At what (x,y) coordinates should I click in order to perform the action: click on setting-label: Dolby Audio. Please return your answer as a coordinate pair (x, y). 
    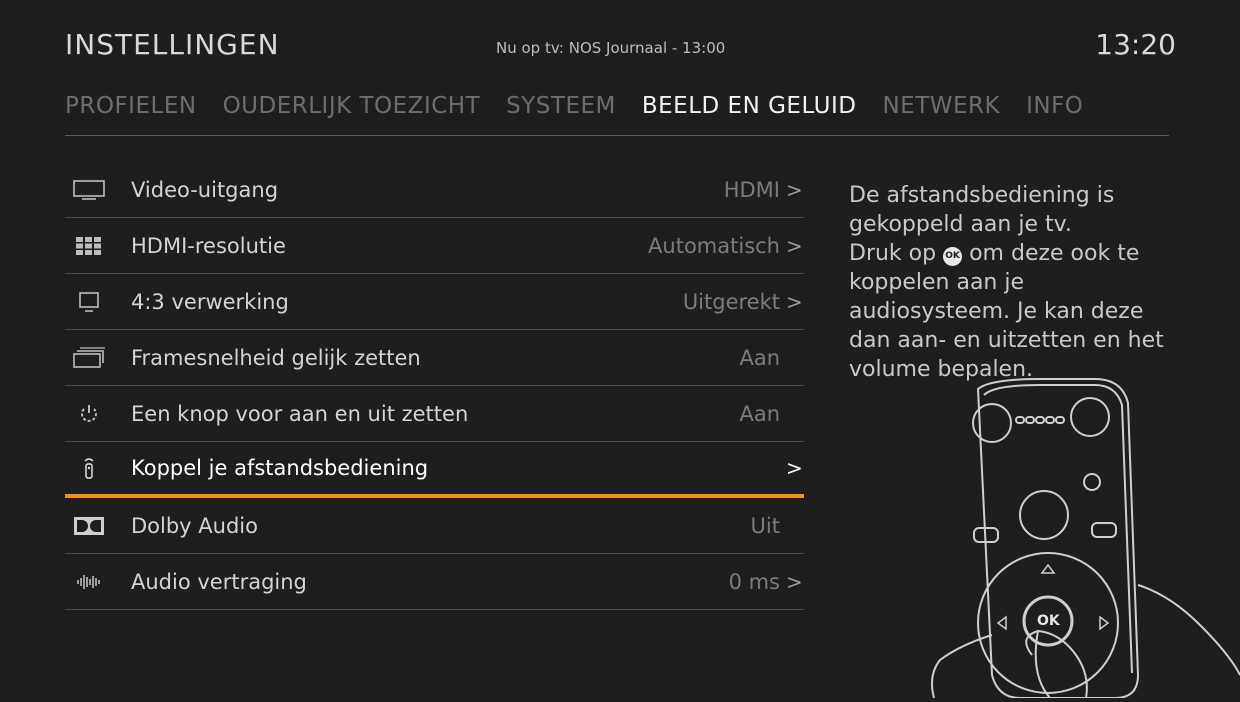
    Looking at the image, I should click on (194, 525).